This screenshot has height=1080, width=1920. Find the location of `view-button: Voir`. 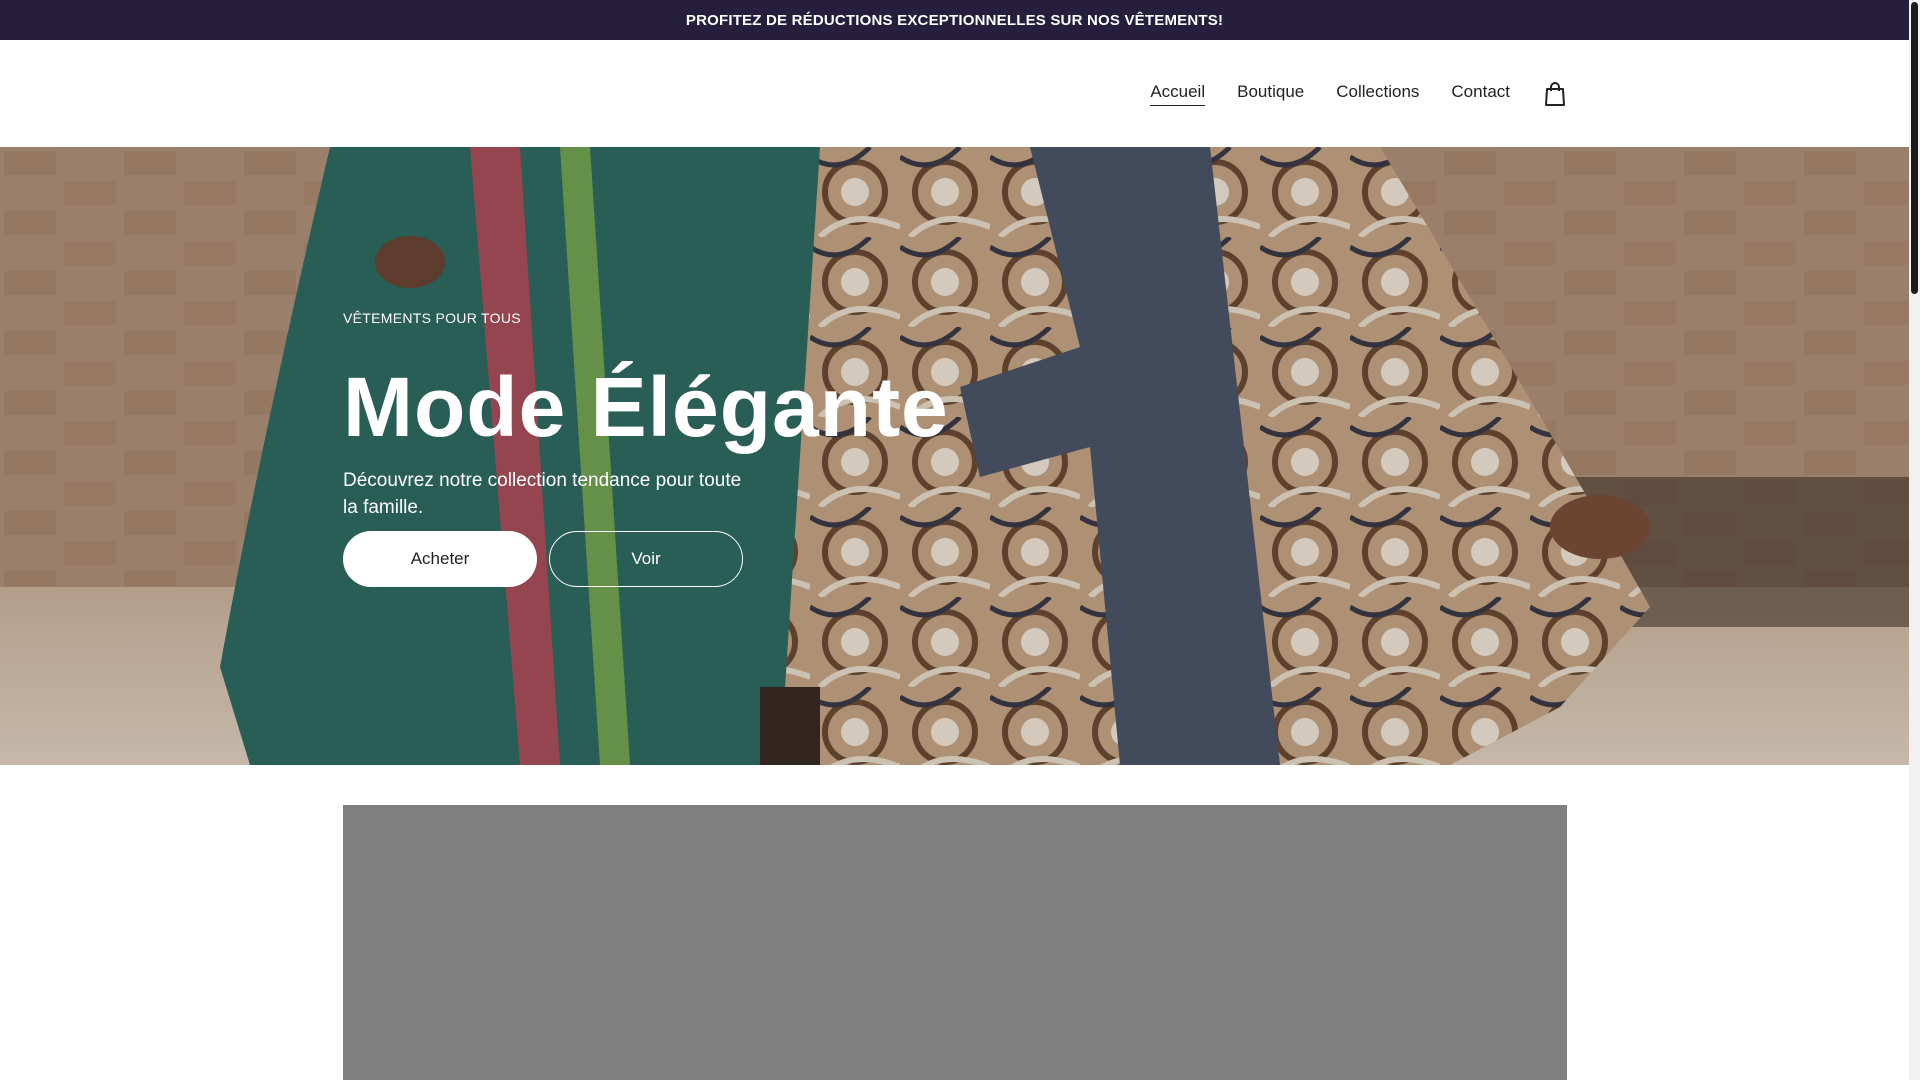

view-button: Voir is located at coordinates (646, 559).